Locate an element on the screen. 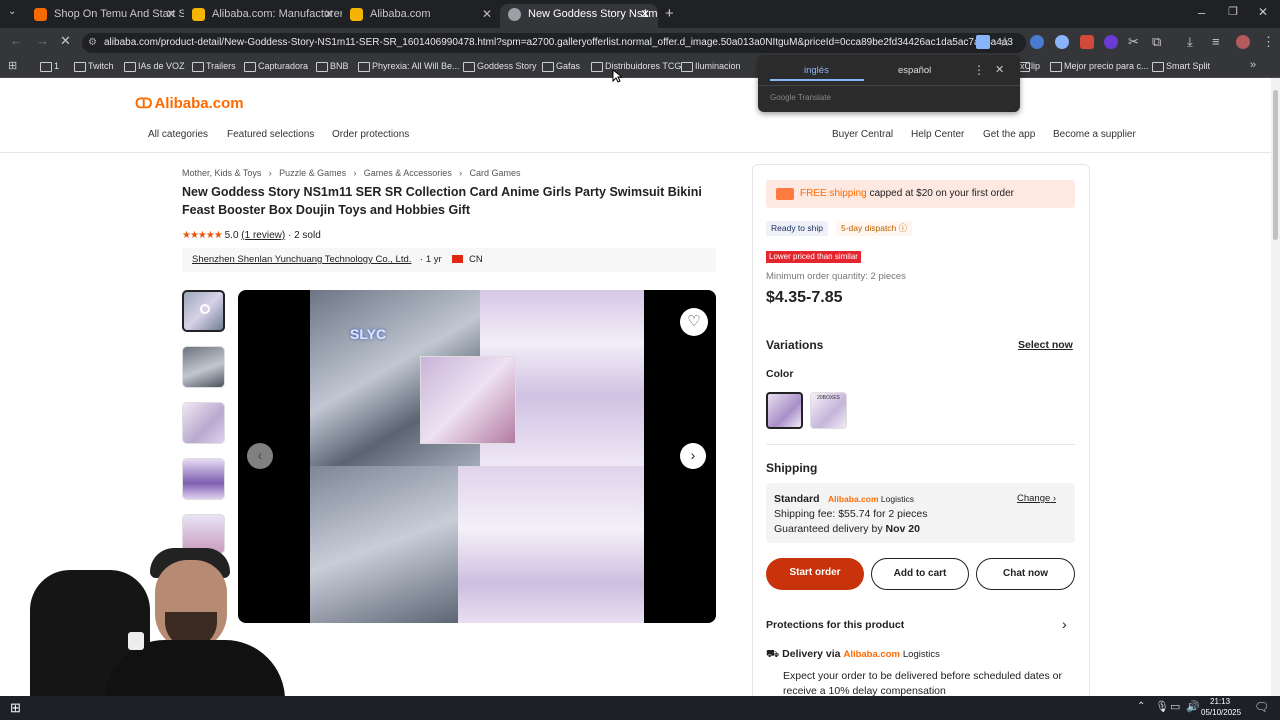 The height and width of the screenshot is (720, 1280). nav-buyer-central: Buyer Central is located at coordinates (862, 134).